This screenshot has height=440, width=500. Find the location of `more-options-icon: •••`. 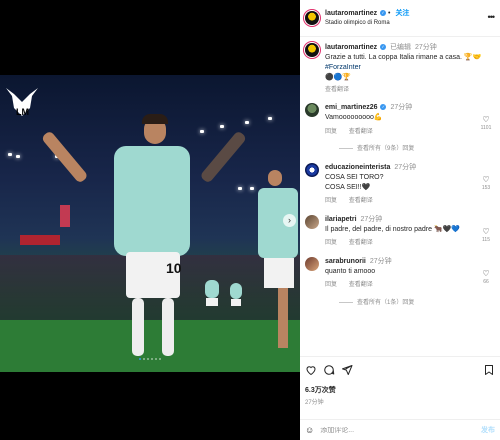

more-options-icon: ••• is located at coordinates (492, 17).